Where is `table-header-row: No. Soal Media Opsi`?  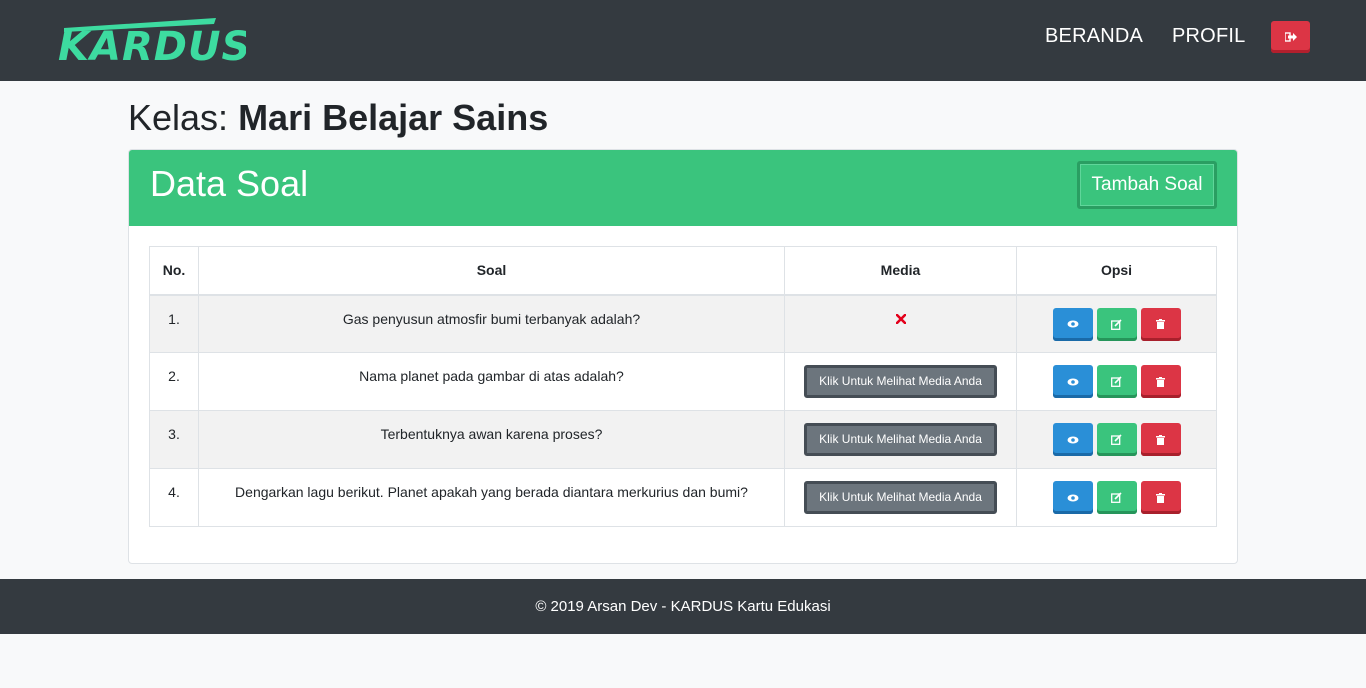
table-header-row: No. Soal Media Opsi is located at coordinates (683, 271).